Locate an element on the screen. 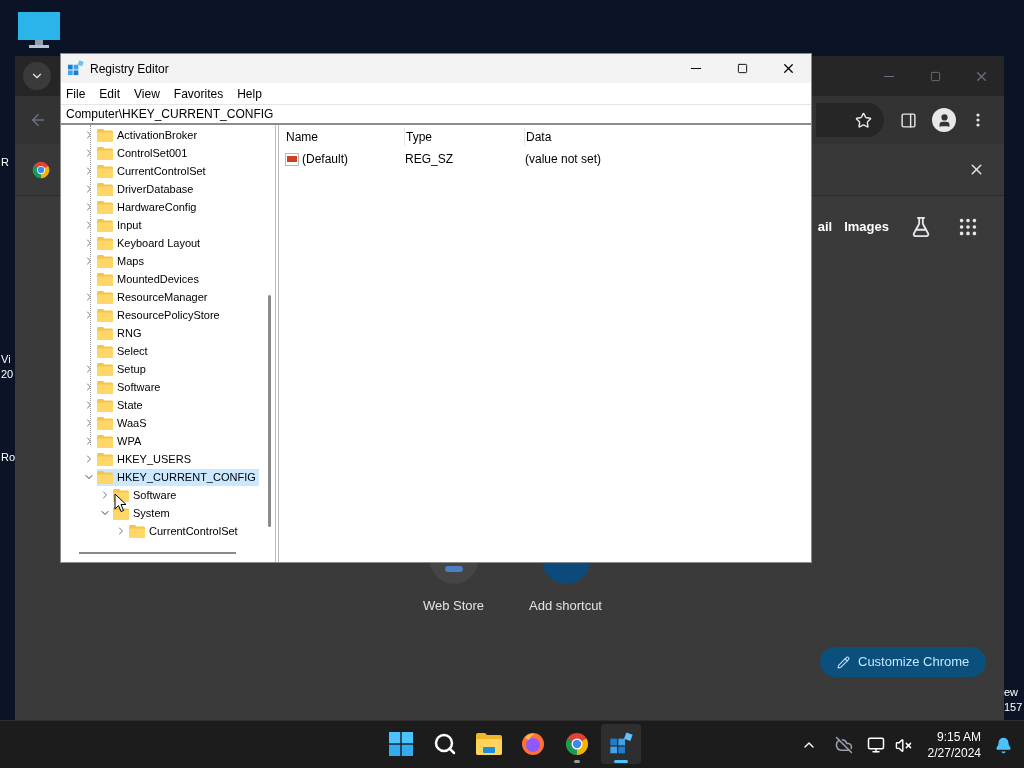  shortcut-label: Add shortcut is located at coordinates (565, 606).